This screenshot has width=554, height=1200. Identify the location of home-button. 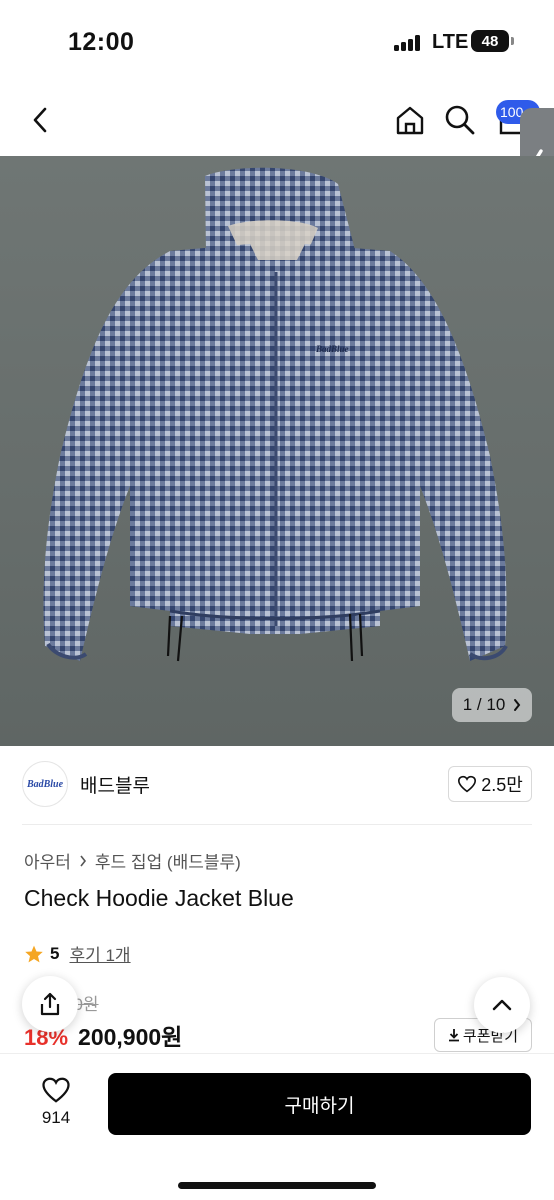
(410, 120).